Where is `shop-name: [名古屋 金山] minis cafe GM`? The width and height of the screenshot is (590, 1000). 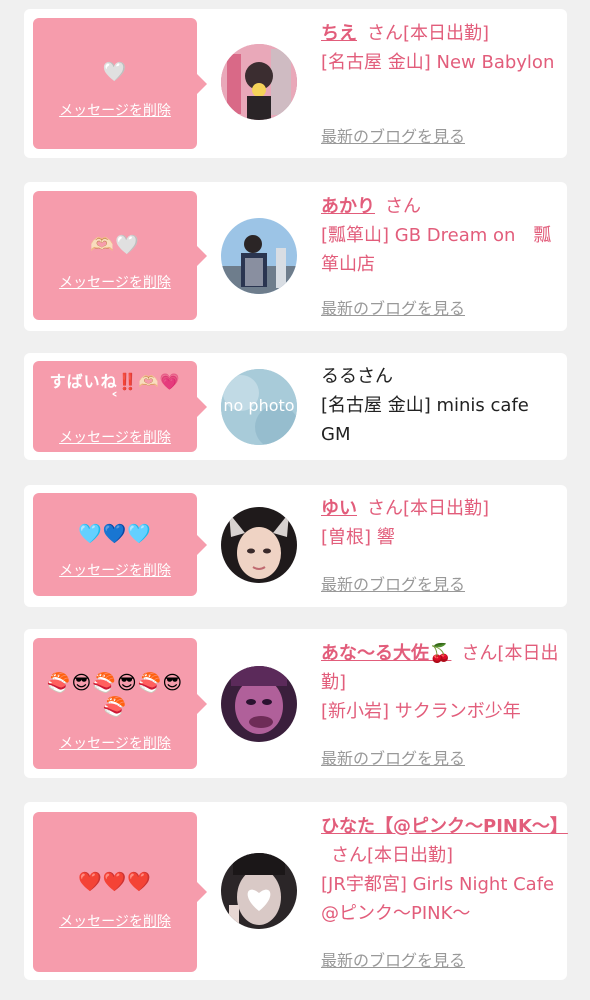
shop-name: [名古屋 金山] minis cafe GM is located at coordinates (425, 420).